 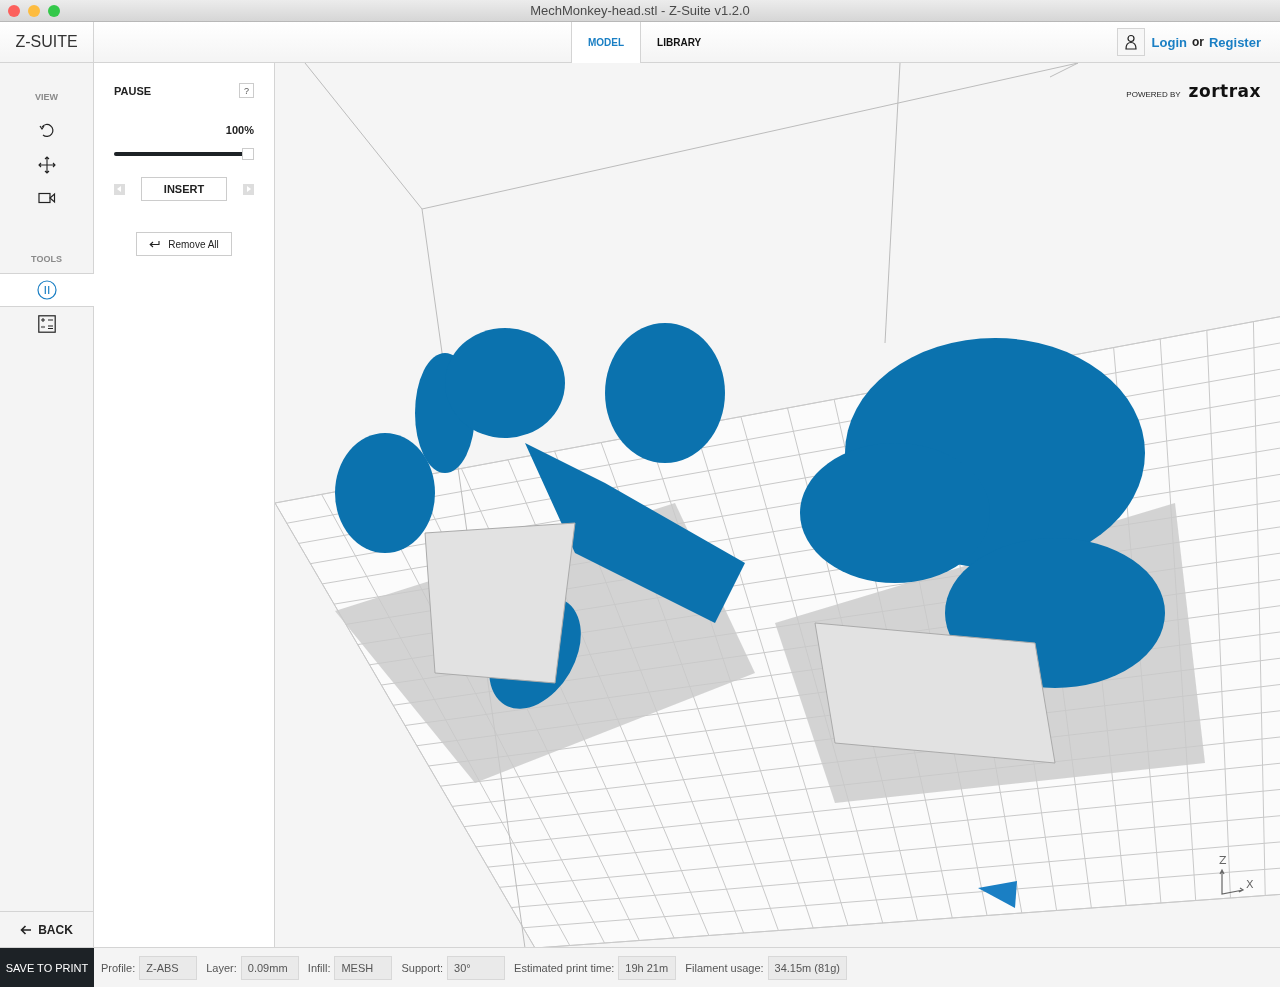 I want to click on brand-logo: zortrax, so click(x=1224, y=91).